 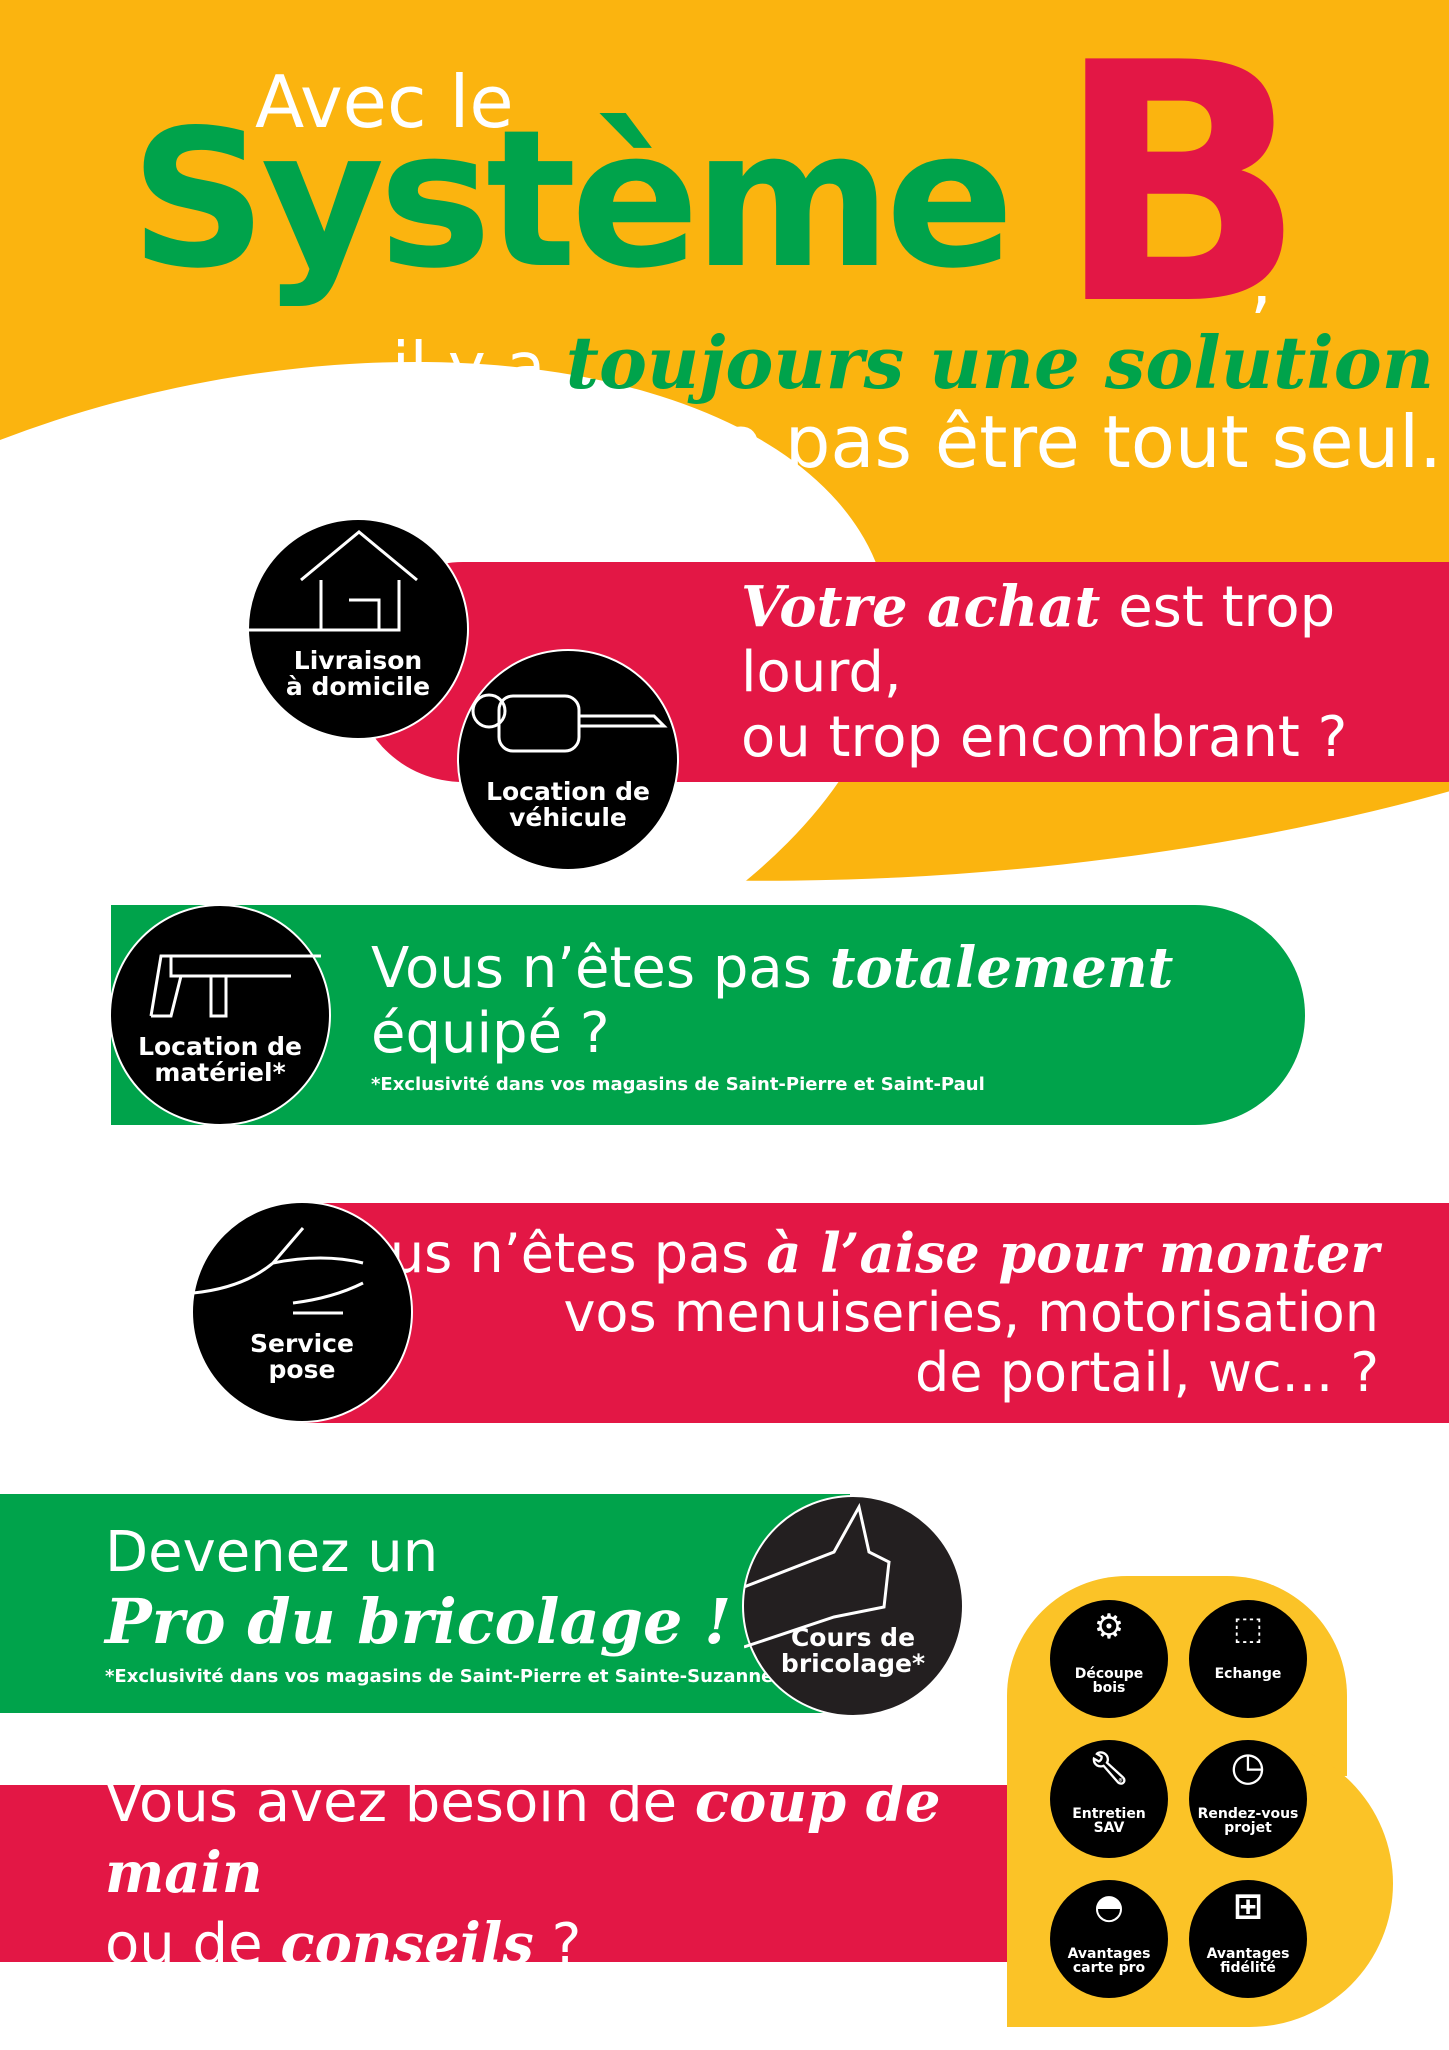 What do you see at coordinates (1109, 1828) in the screenshot?
I see `label: SAV` at bounding box center [1109, 1828].